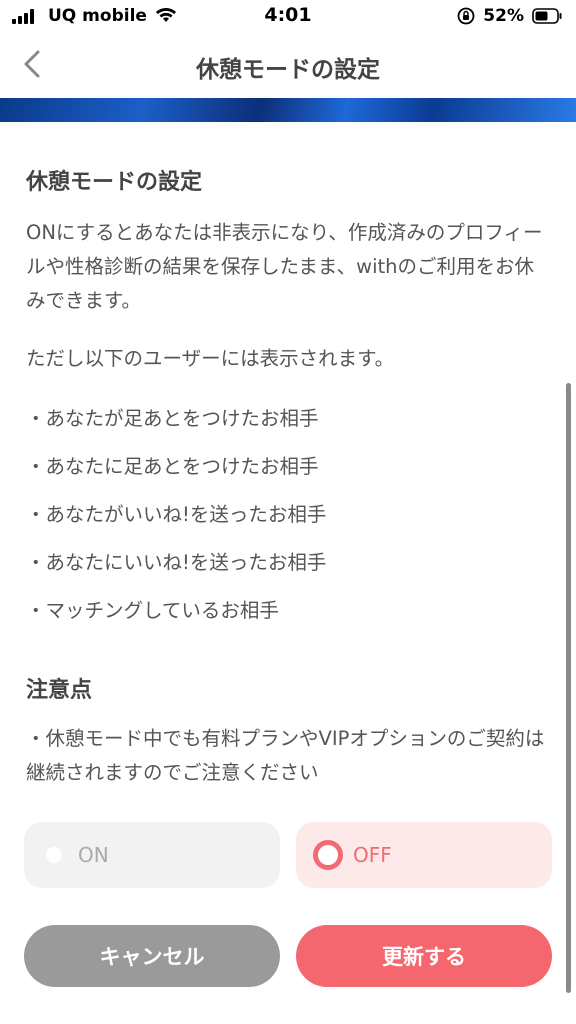 This screenshot has width=576, height=1024. I want to click on list-item: ・あなたにいいね!を送ったお相手, so click(176, 562).